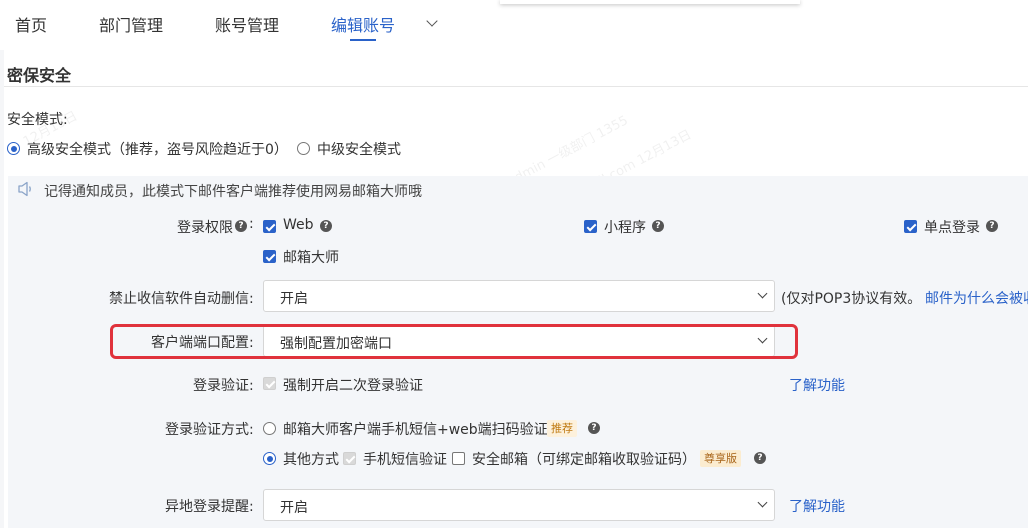 The width and height of the screenshot is (1028, 528). I want to click on checkbox-miniprogram-label: 小程序, so click(625, 227).